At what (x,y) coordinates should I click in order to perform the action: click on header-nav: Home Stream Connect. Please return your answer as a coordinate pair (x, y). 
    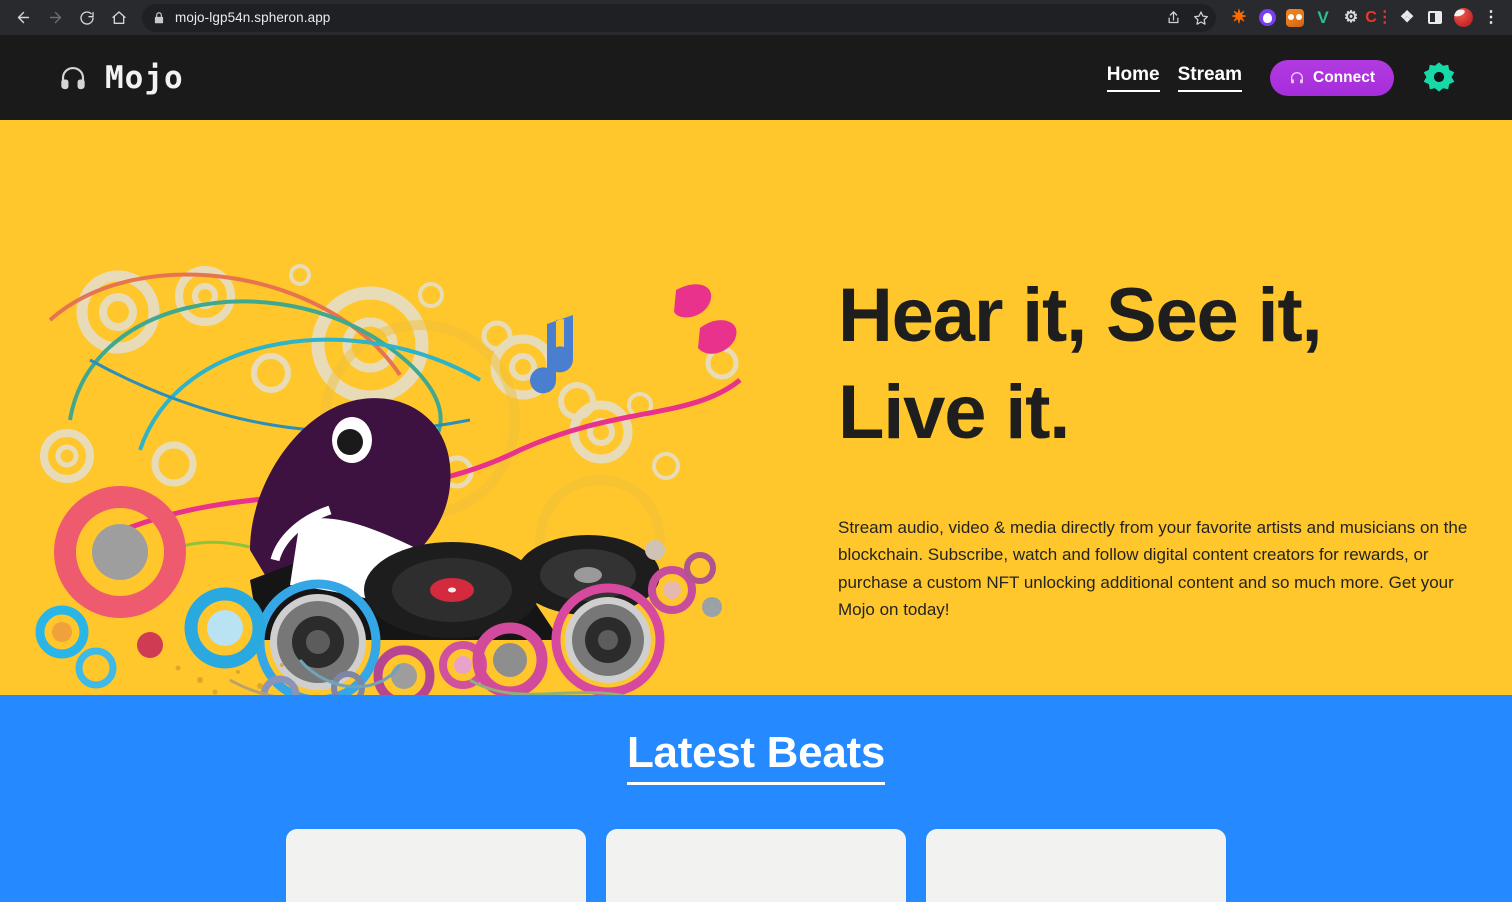
    Looking at the image, I should click on (1281, 78).